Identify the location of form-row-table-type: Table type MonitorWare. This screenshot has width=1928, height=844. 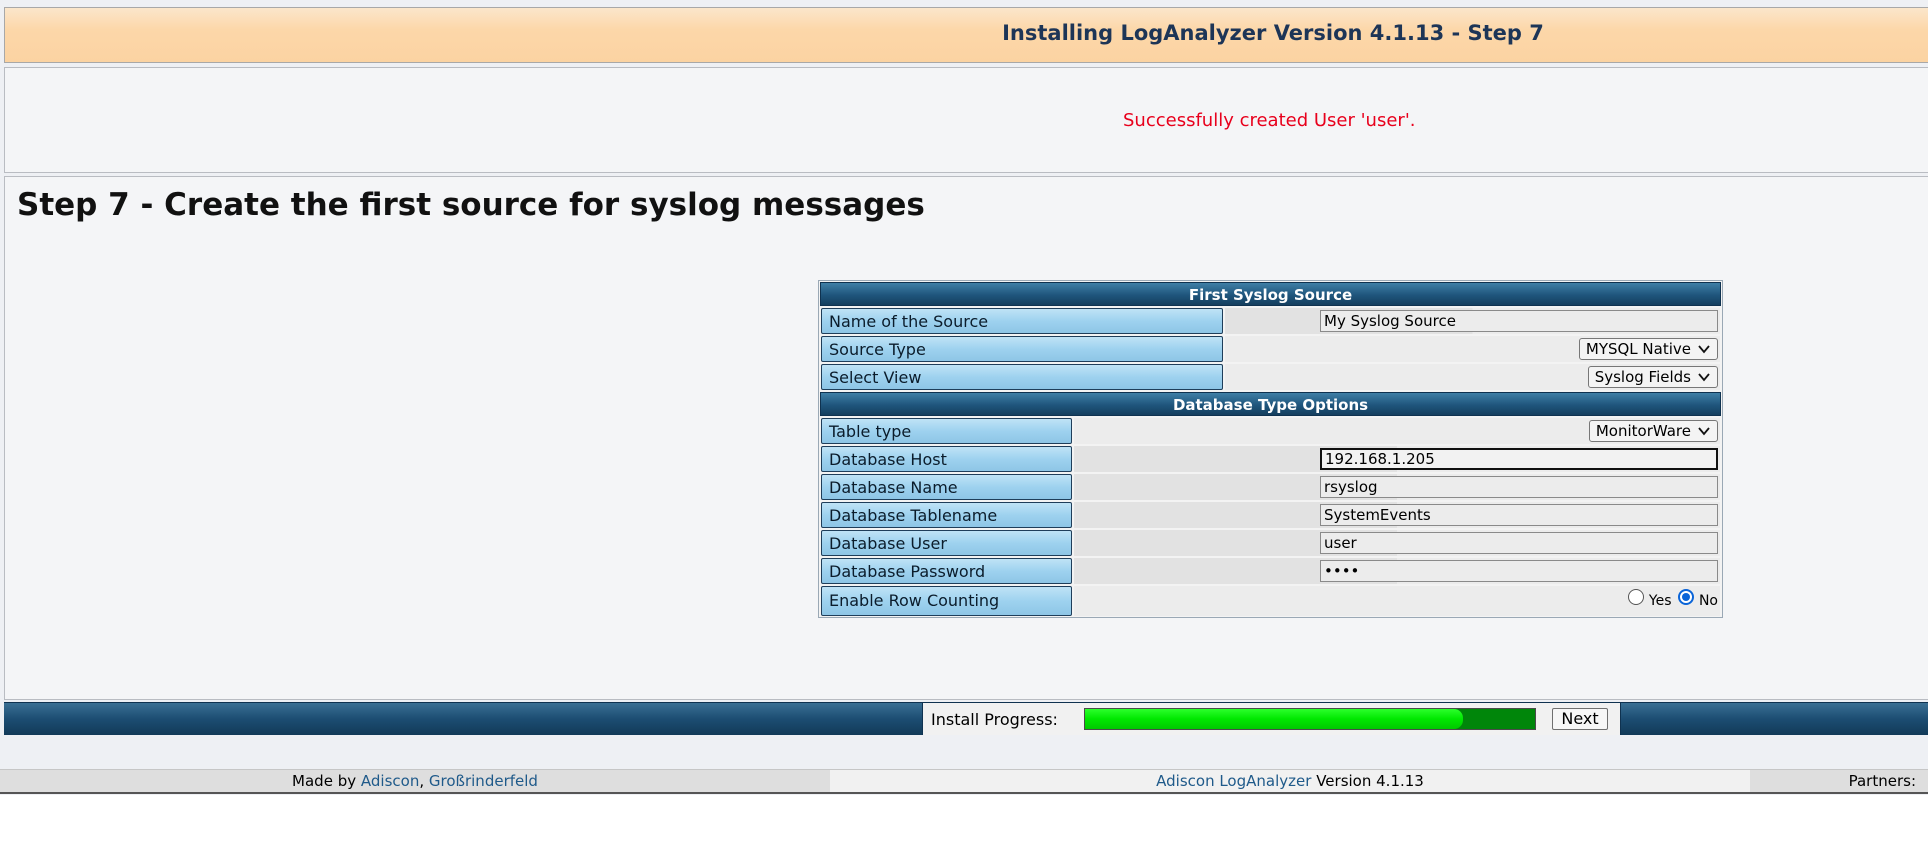
(1270, 431).